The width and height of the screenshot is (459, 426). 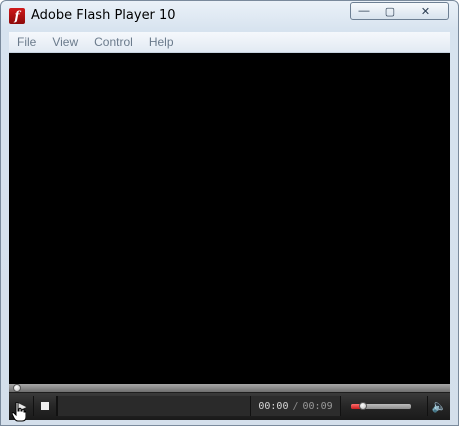 What do you see at coordinates (161, 42) in the screenshot?
I see `menu-help: Help` at bounding box center [161, 42].